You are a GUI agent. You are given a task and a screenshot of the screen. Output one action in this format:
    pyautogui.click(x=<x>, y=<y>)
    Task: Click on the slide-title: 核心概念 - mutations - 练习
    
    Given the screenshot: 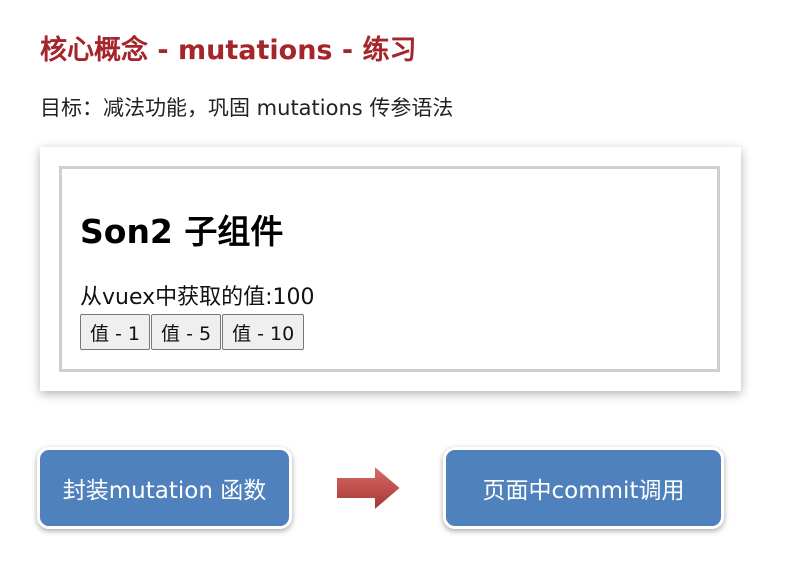 What is the action you would take?
    pyautogui.click(x=228, y=50)
    